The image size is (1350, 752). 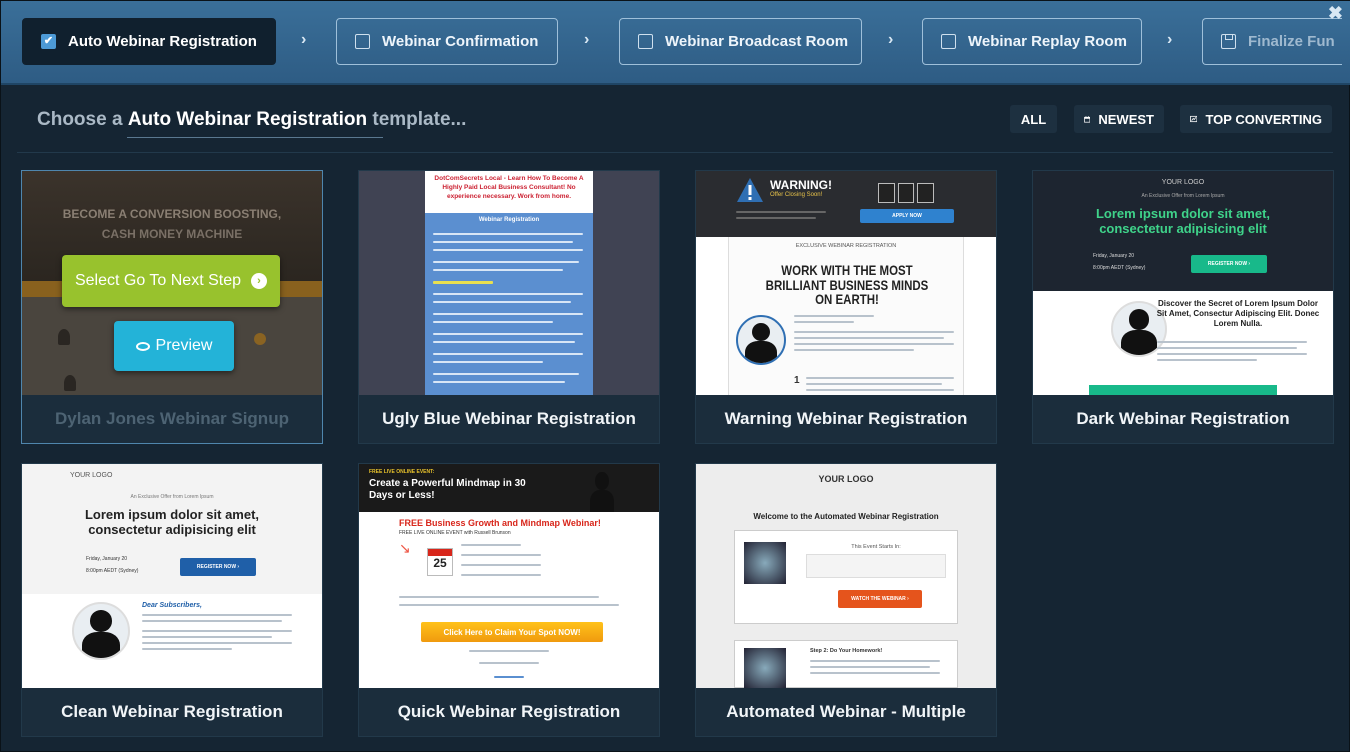 I want to click on step-label: Webinar Broadcast Room, so click(x=757, y=41).